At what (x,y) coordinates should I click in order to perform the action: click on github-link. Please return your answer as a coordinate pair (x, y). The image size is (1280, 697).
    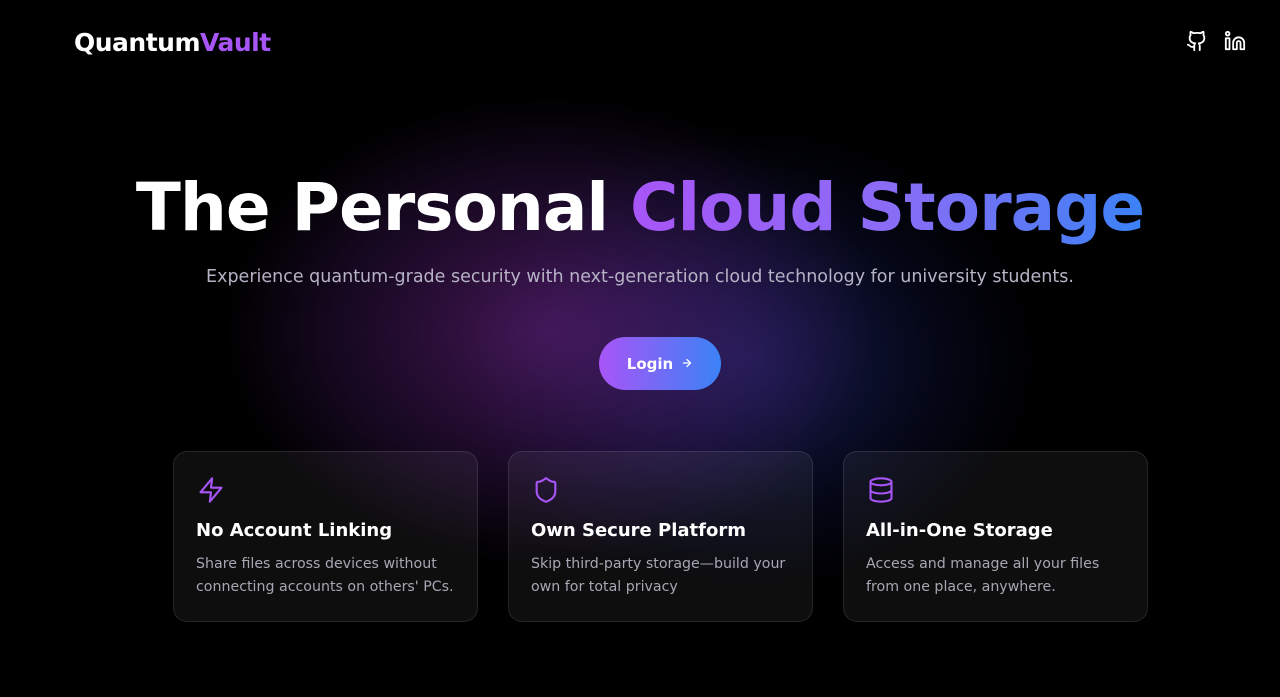
    Looking at the image, I should click on (1197, 43).